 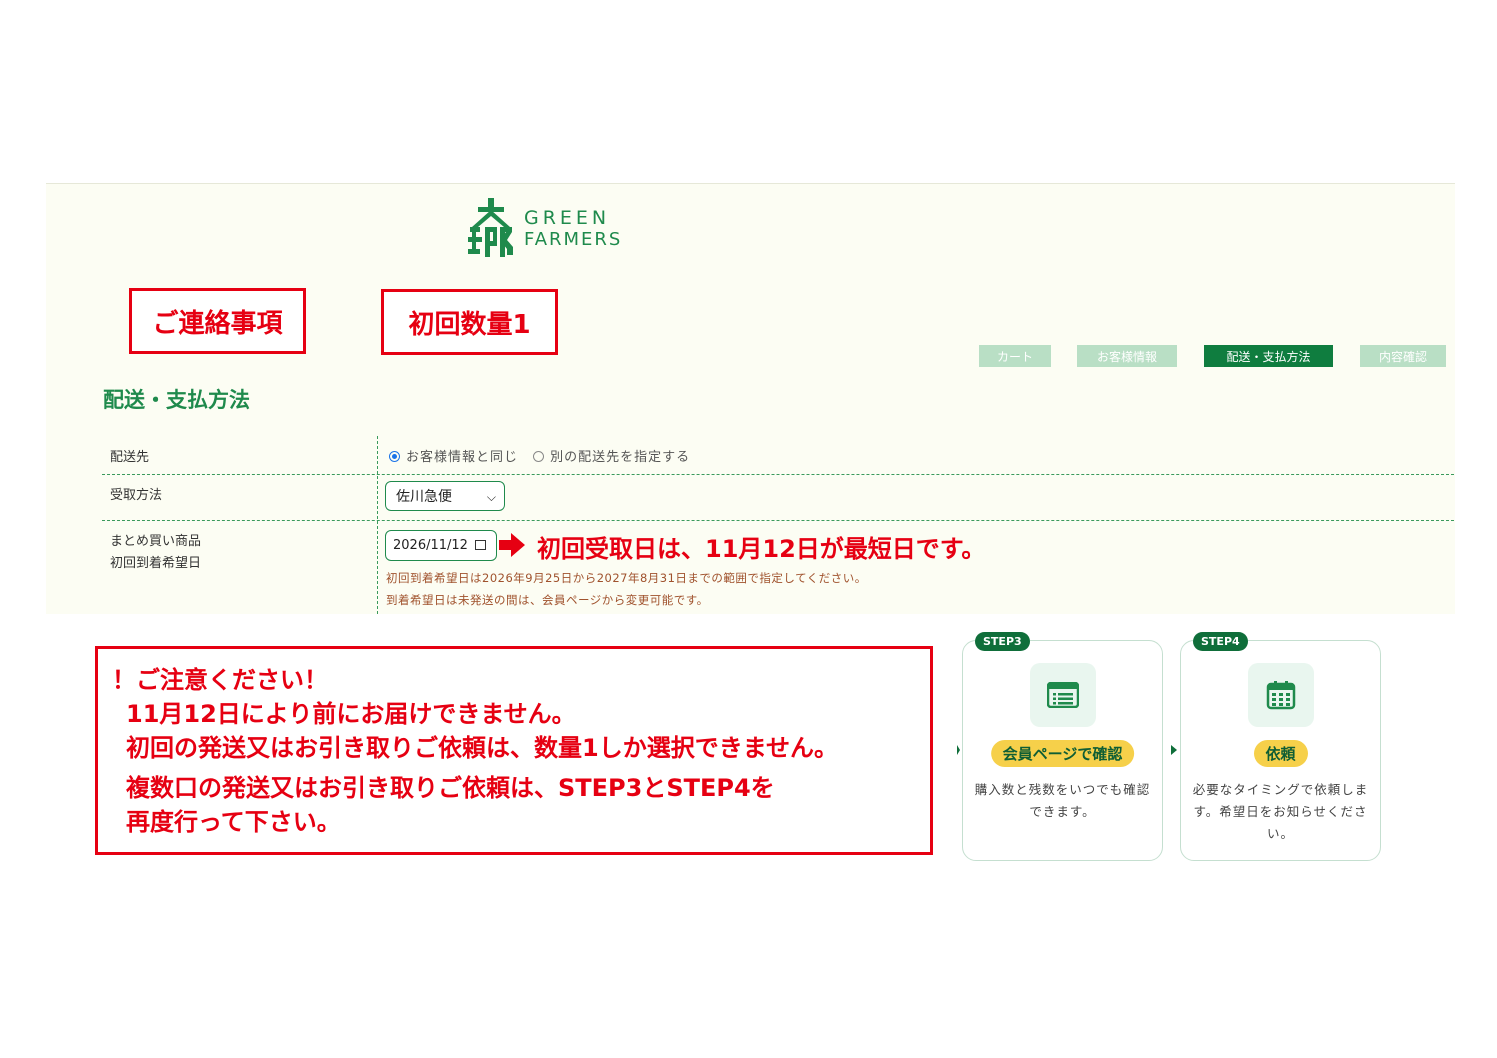 I want to click on first-arrival-label-line2: 初回到着希望日, so click(x=156, y=563).